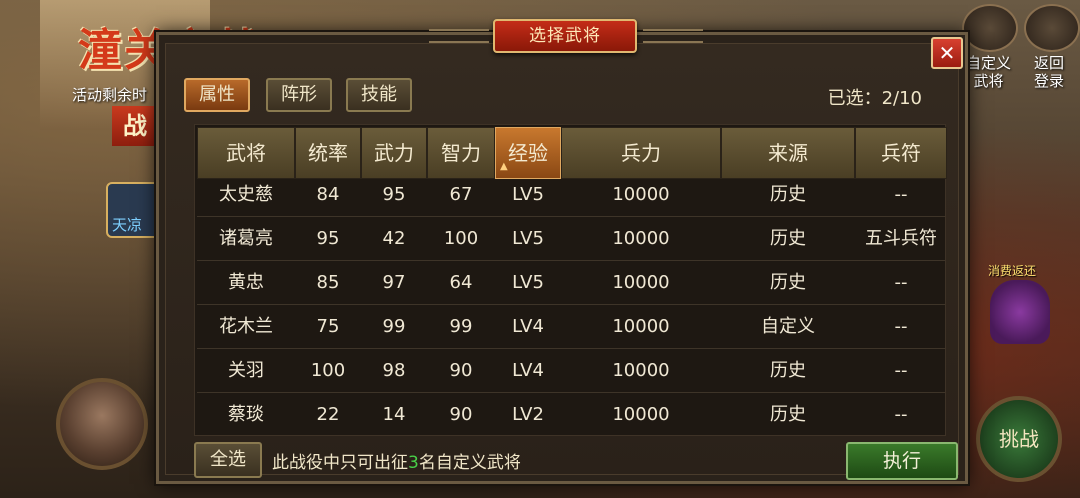 The height and width of the screenshot is (498, 1080). What do you see at coordinates (246, 282) in the screenshot?
I see `cell-name: 黄忠` at bounding box center [246, 282].